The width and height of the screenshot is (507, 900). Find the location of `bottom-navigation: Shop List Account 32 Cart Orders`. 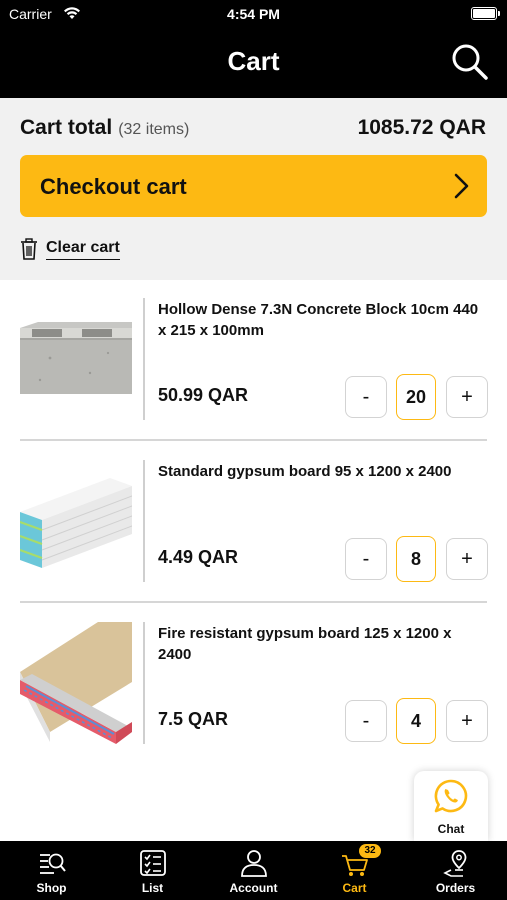

bottom-navigation: Shop List Account 32 Cart Orders is located at coordinates (253, 870).